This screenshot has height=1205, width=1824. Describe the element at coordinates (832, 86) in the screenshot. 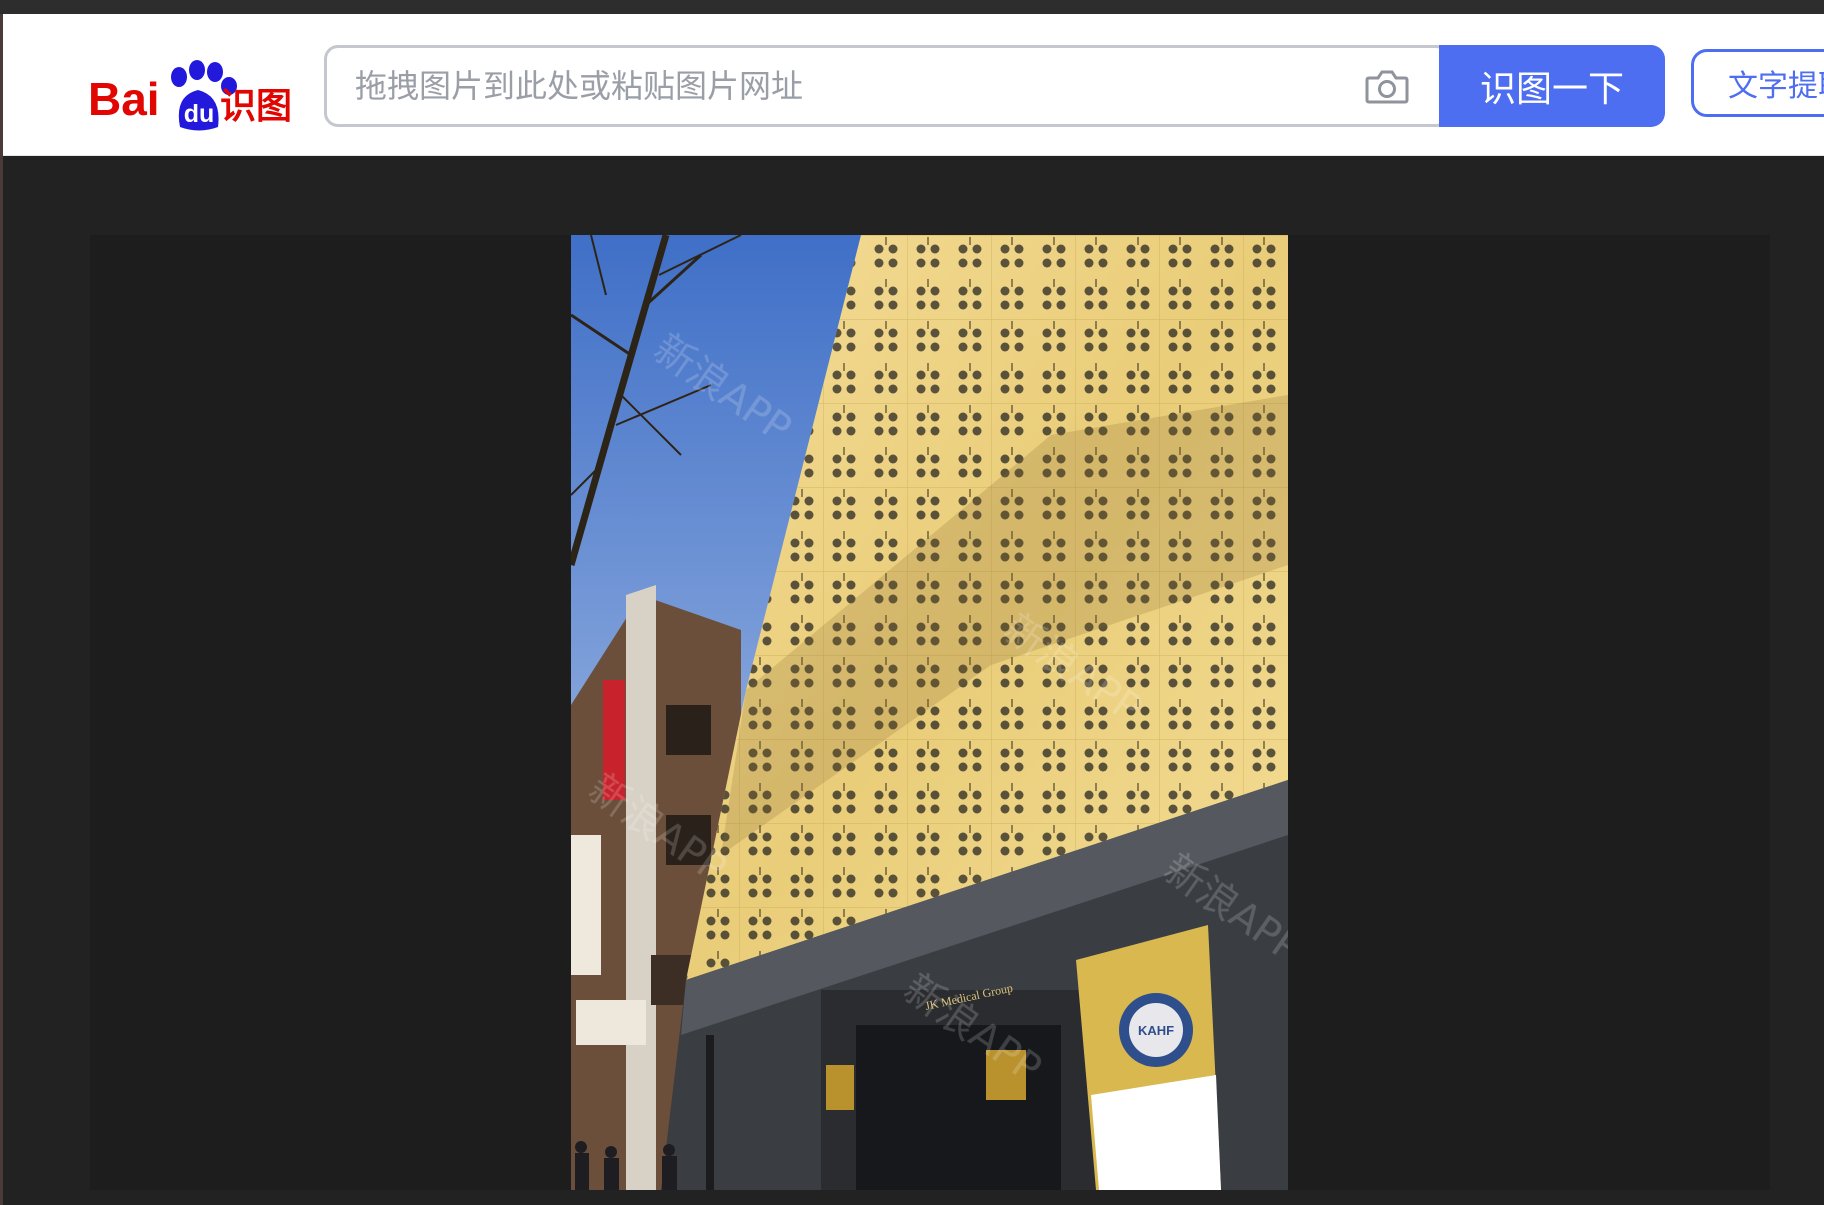

I see `search-input` at that location.